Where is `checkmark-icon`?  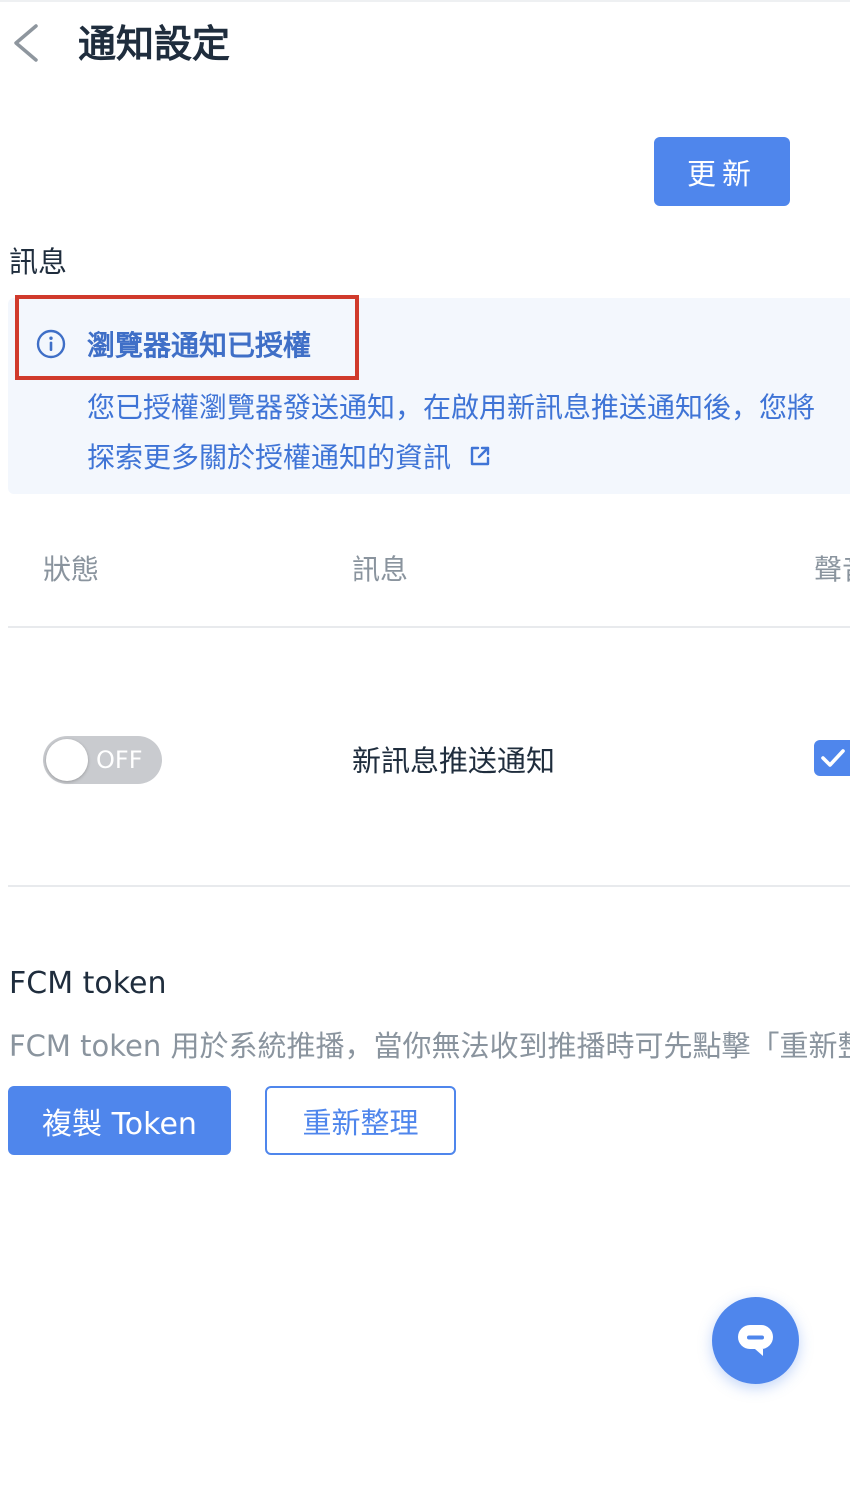 checkmark-icon is located at coordinates (833, 758).